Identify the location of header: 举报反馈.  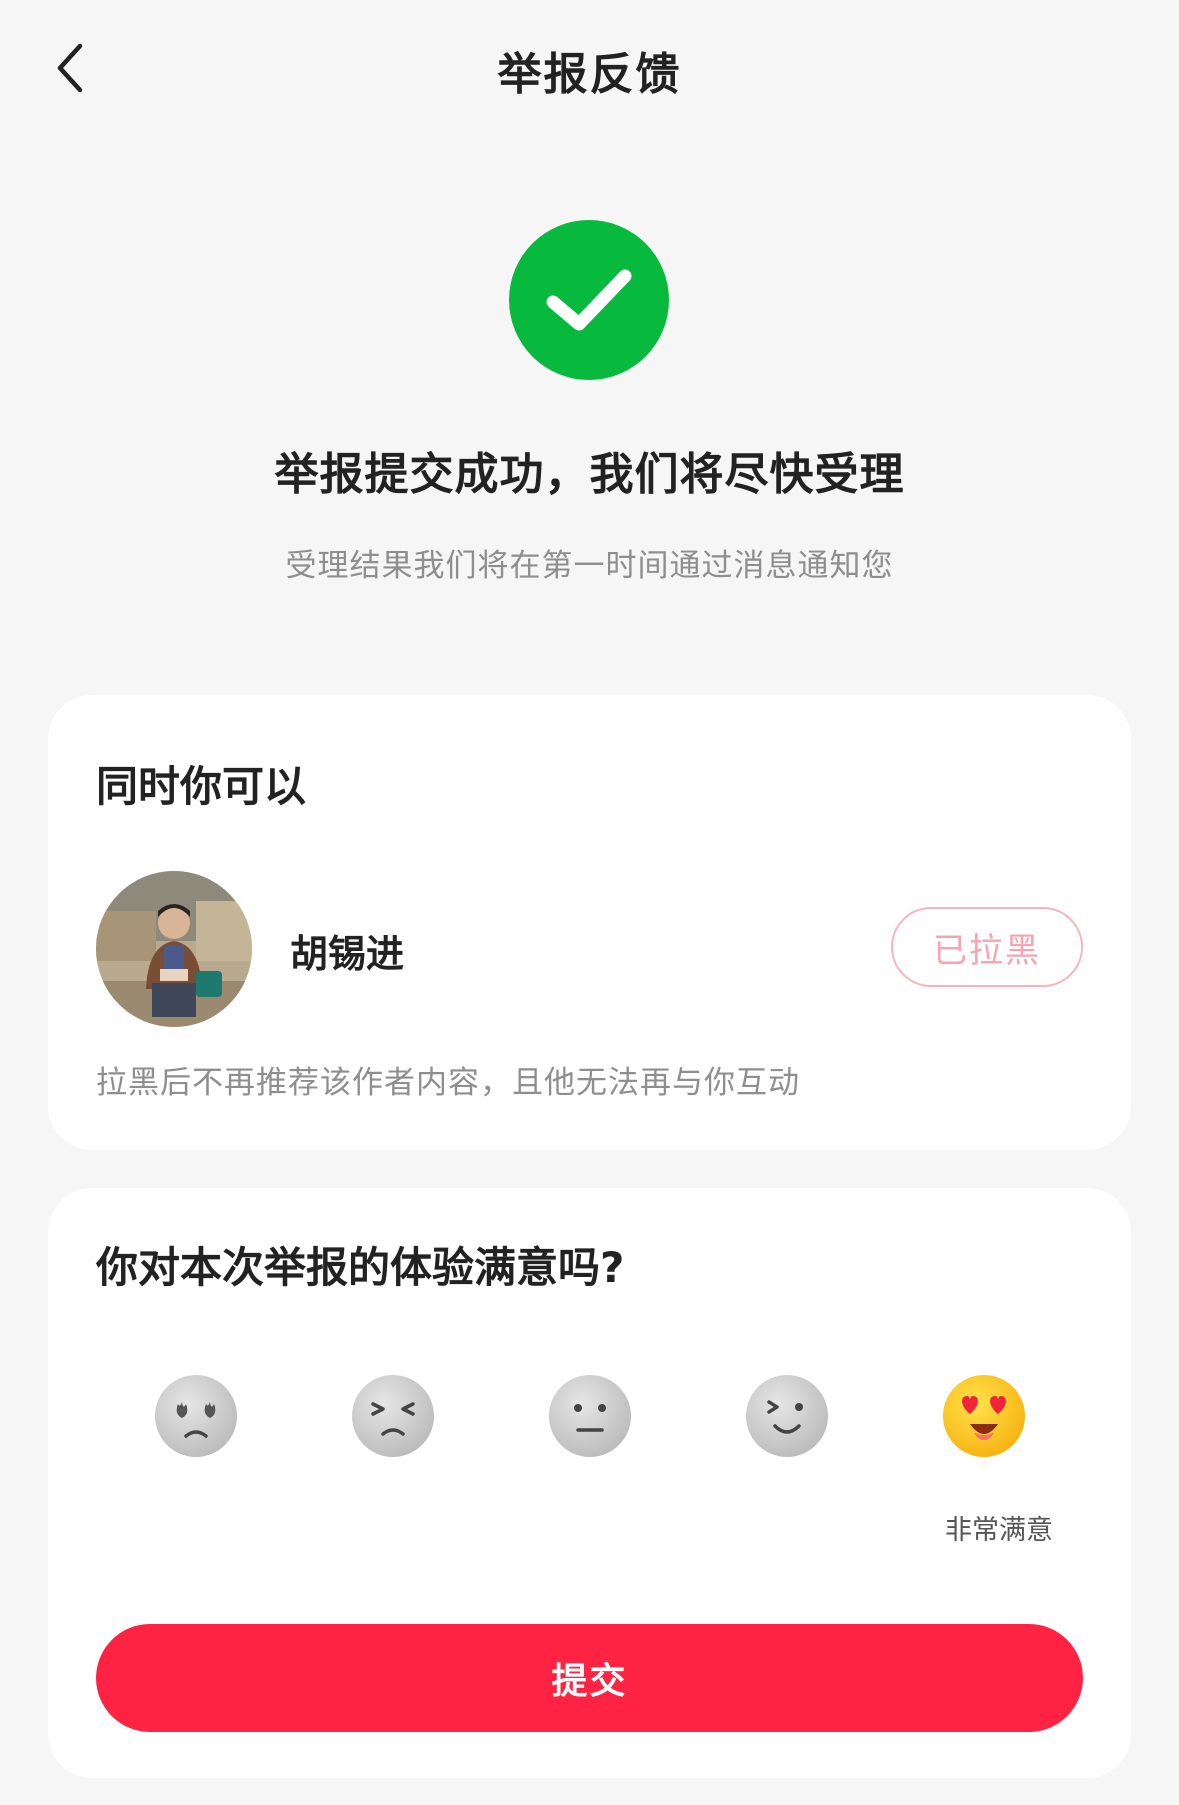
(589, 67).